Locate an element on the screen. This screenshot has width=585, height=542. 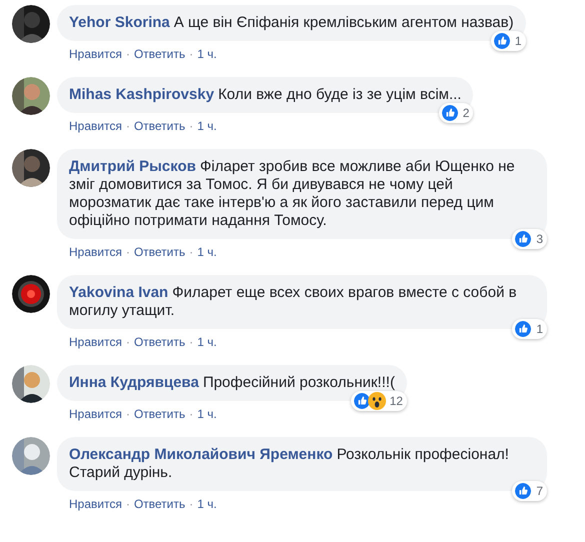
reaction-badge: 7 is located at coordinates (529, 491).